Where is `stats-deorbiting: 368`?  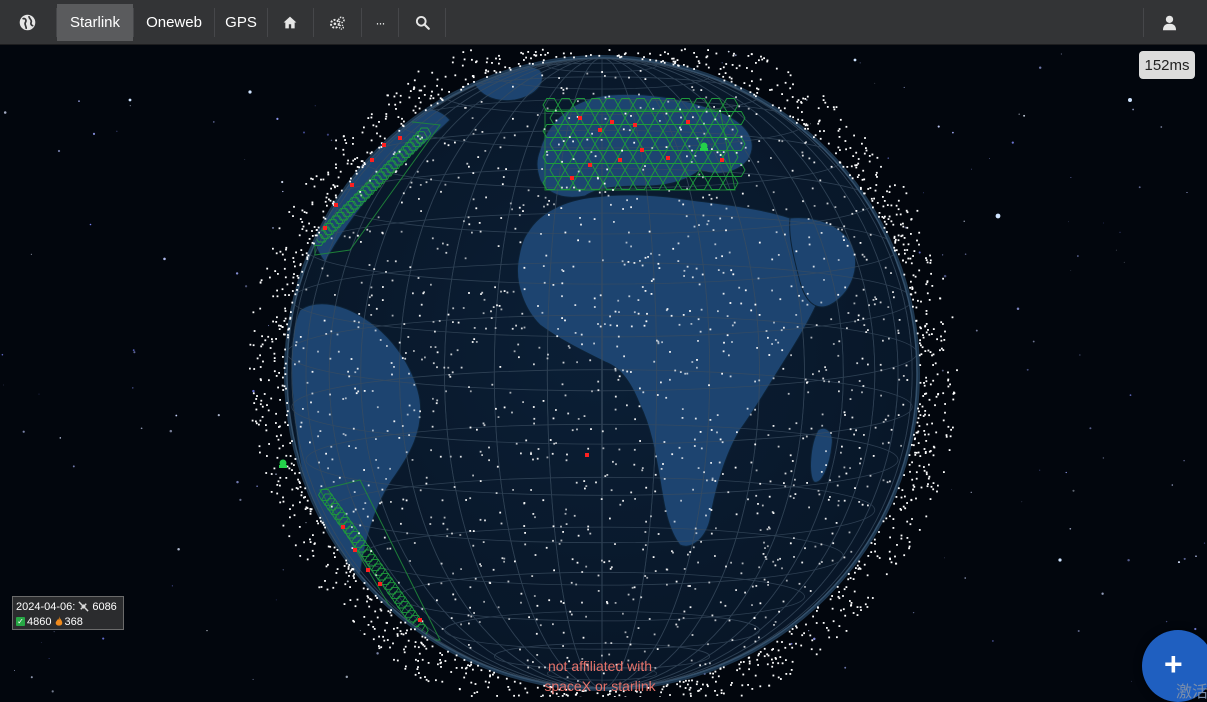
stats-deorbiting: 368 is located at coordinates (73, 622).